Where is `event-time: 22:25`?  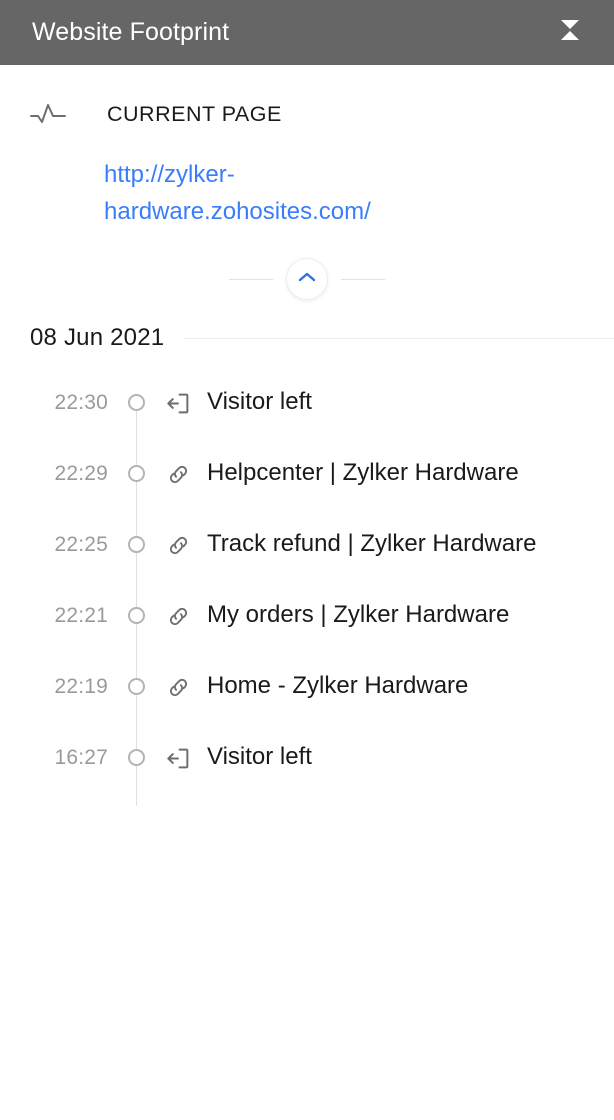
event-time: 22:25 is located at coordinates (81, 544).